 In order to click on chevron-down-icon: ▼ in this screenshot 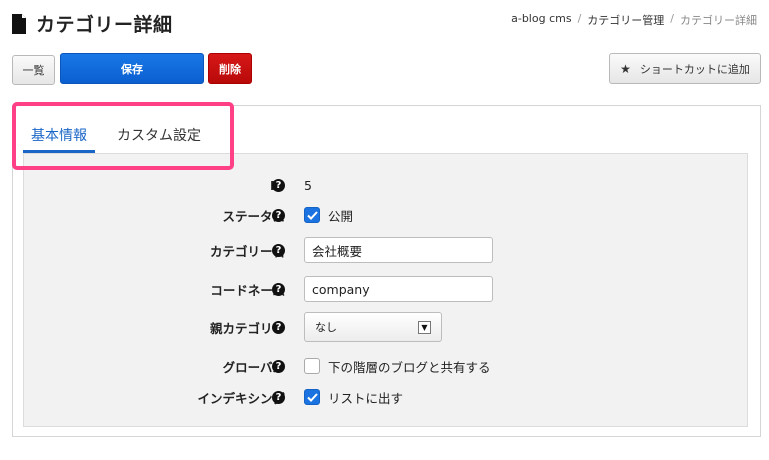, I will do `click(424, 327)`.